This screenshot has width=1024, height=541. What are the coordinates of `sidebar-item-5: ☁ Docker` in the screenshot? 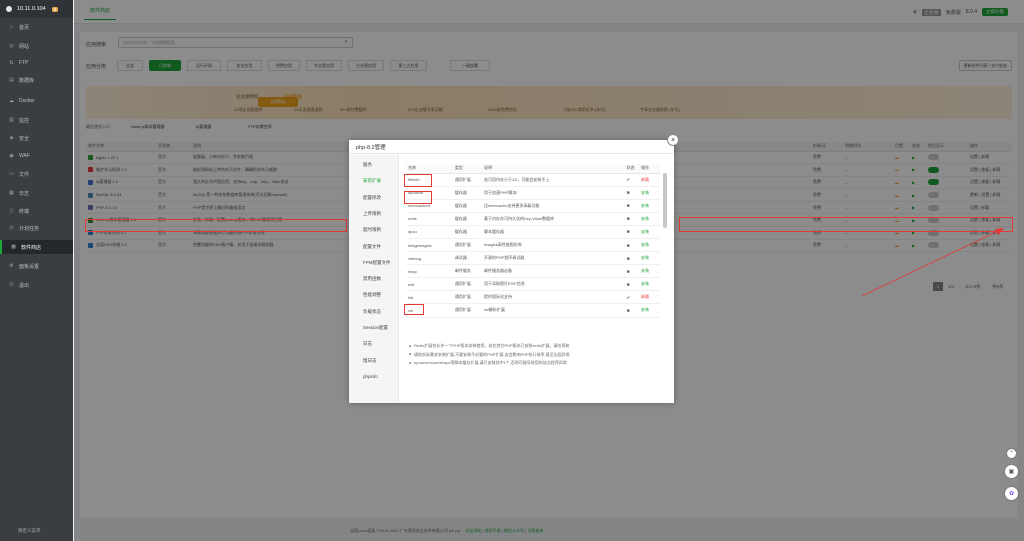 It's located at (36, 101).